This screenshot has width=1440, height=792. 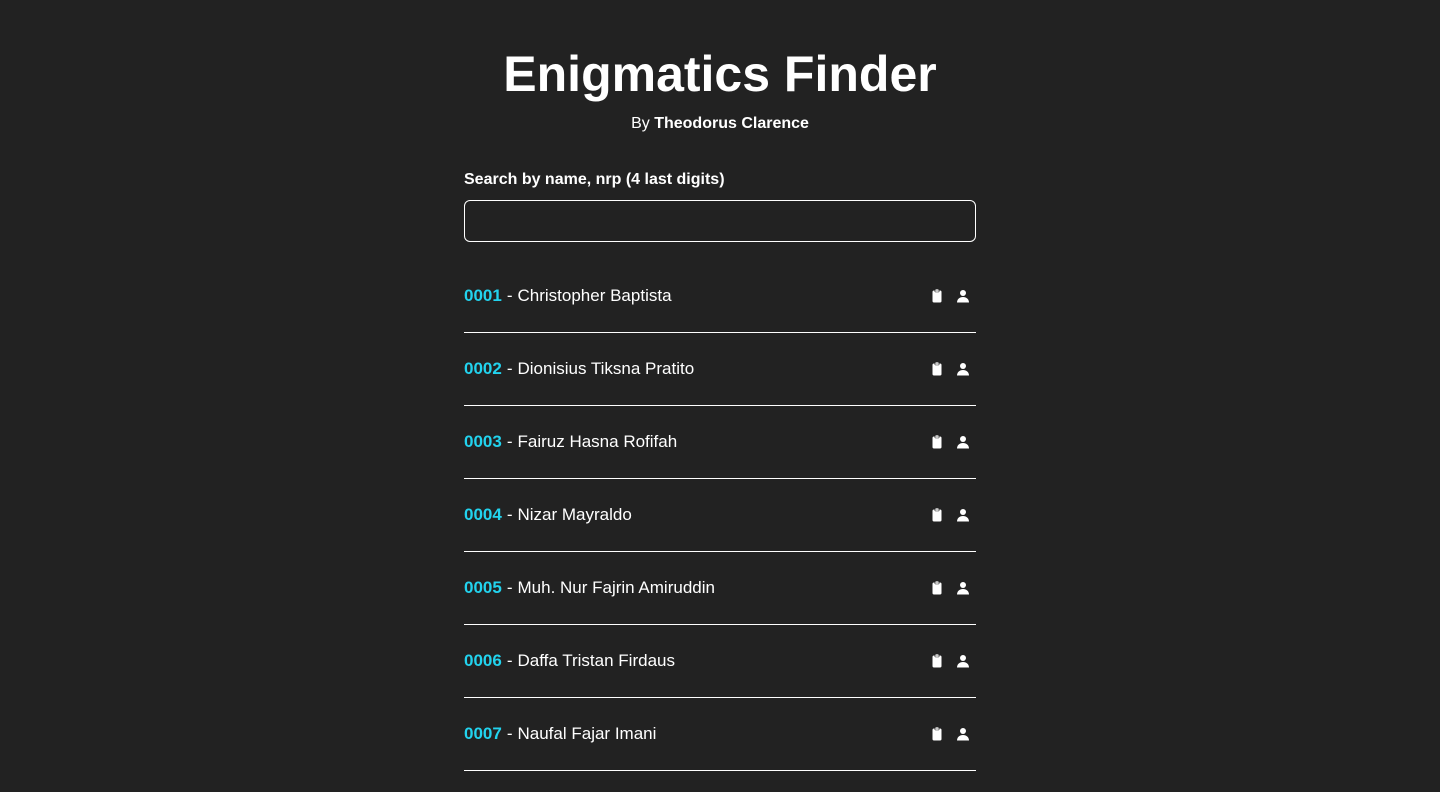 What do you see at coordinates (483, 587) in the screenshot?
I see `nrp-label: 0005` at bounding box center [483, 587].